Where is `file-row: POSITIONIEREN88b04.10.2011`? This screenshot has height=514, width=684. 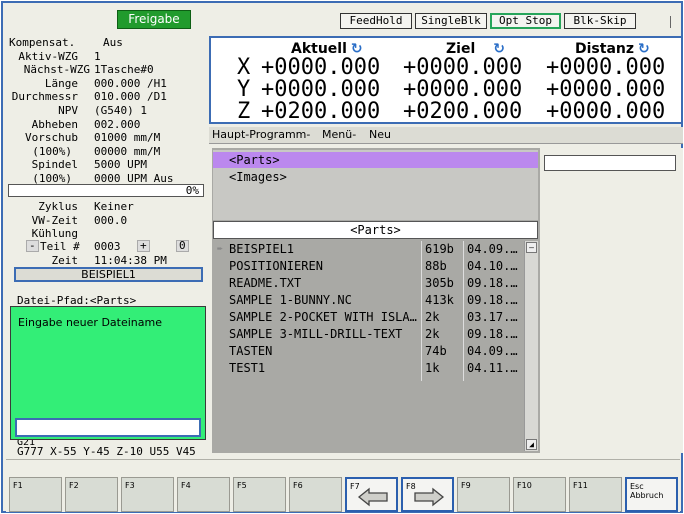
file-row: POSITIONIEREN88b04.10.2011 is located at coordinates (368, 266).